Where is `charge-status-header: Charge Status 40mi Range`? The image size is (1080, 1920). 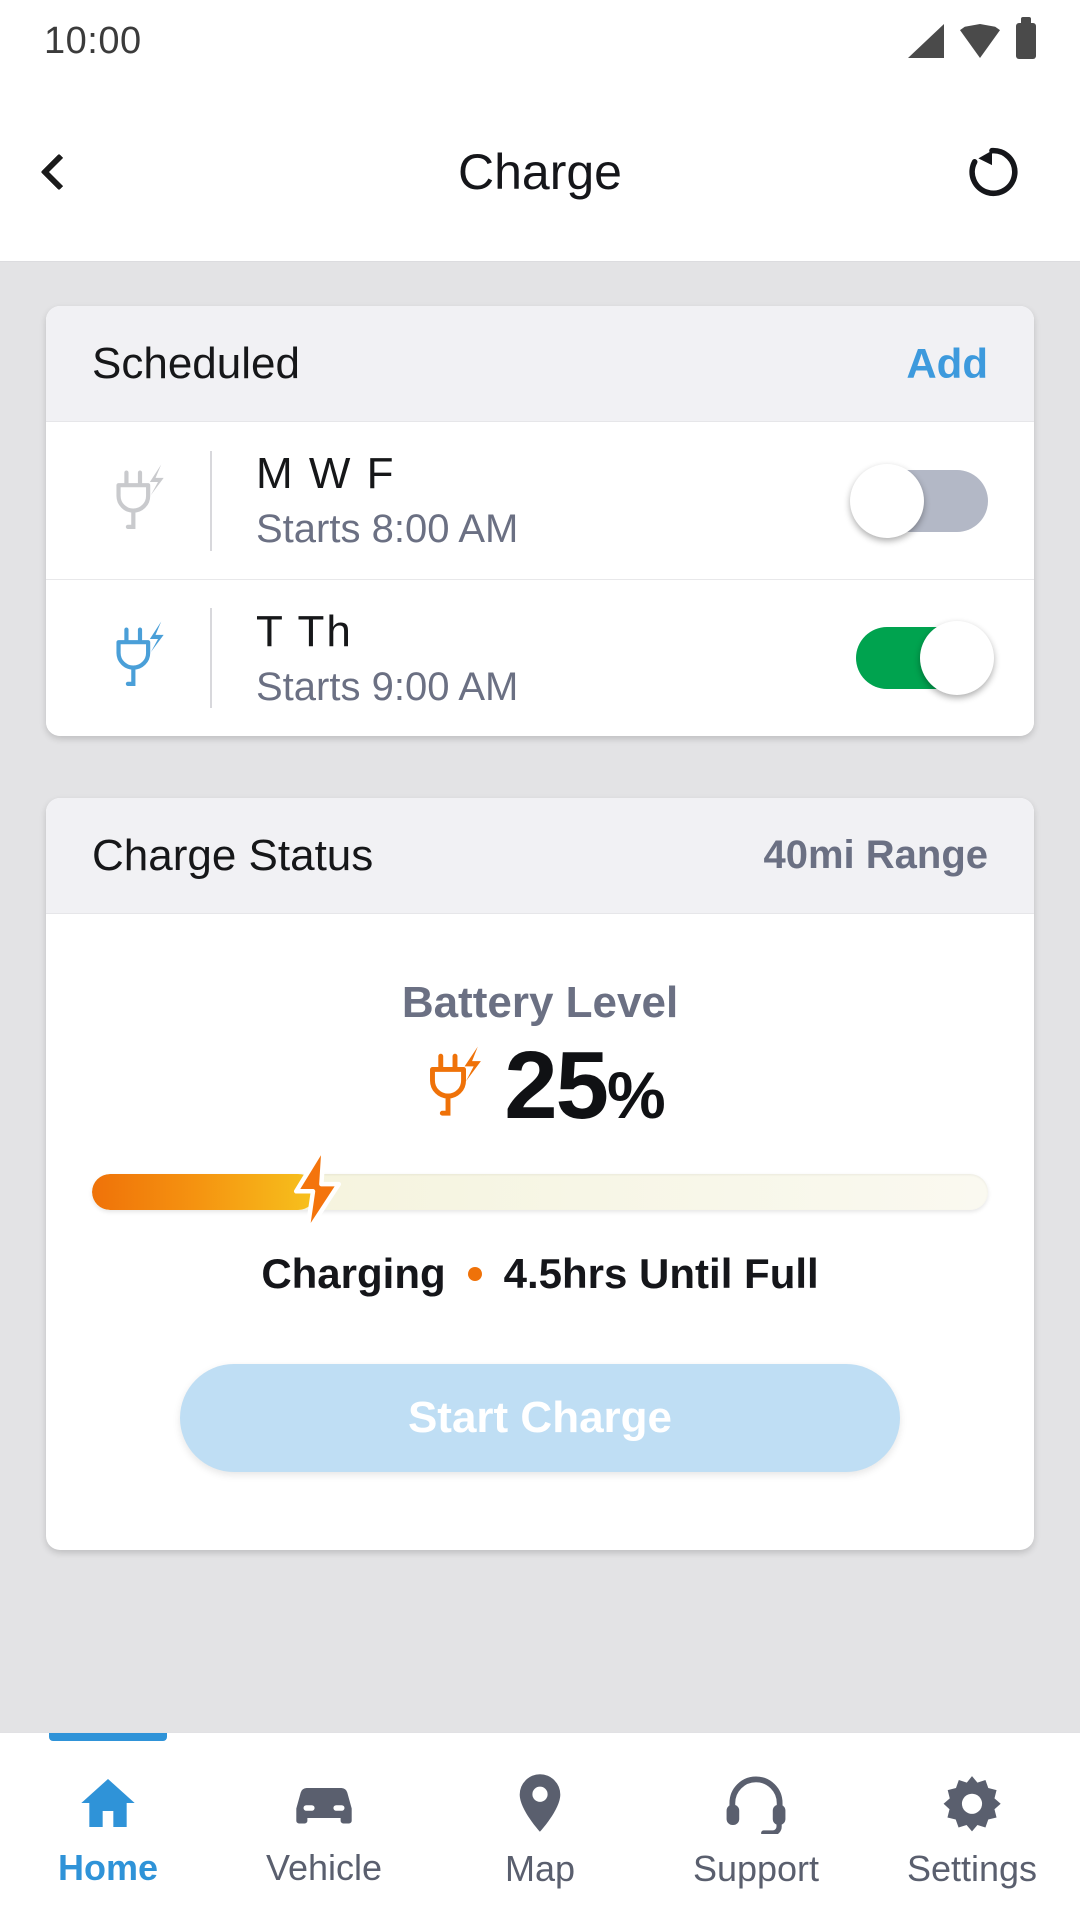 charge-status-header: Charge Status 40mi Range is located at coordinates (540, 856).